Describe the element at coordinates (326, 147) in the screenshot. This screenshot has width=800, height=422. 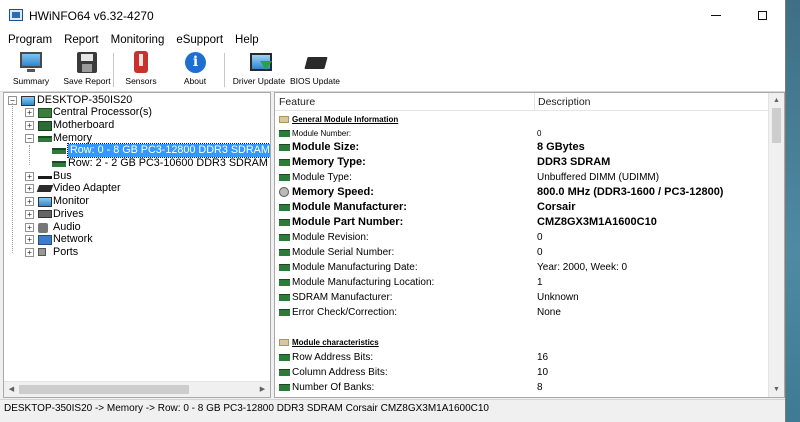
I see `feature-cell: Module Size:` at that location.